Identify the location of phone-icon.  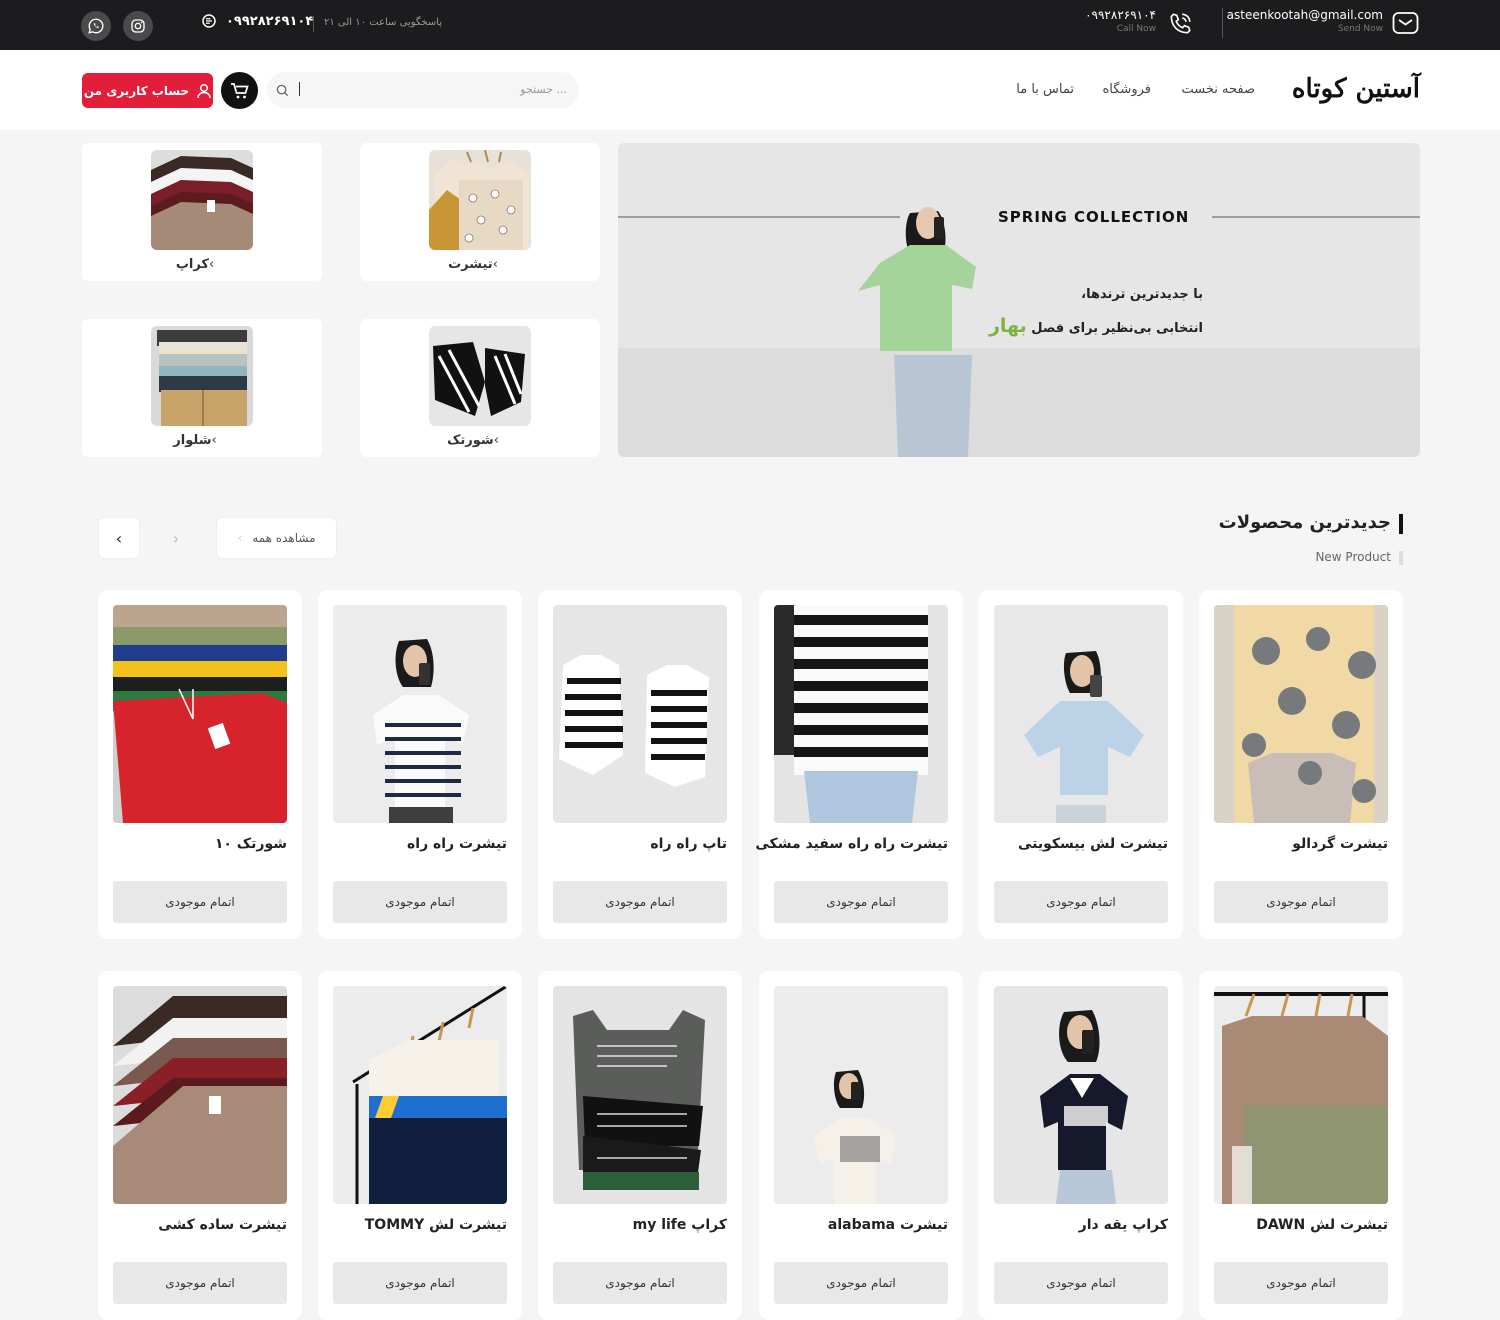
(1180, 24).